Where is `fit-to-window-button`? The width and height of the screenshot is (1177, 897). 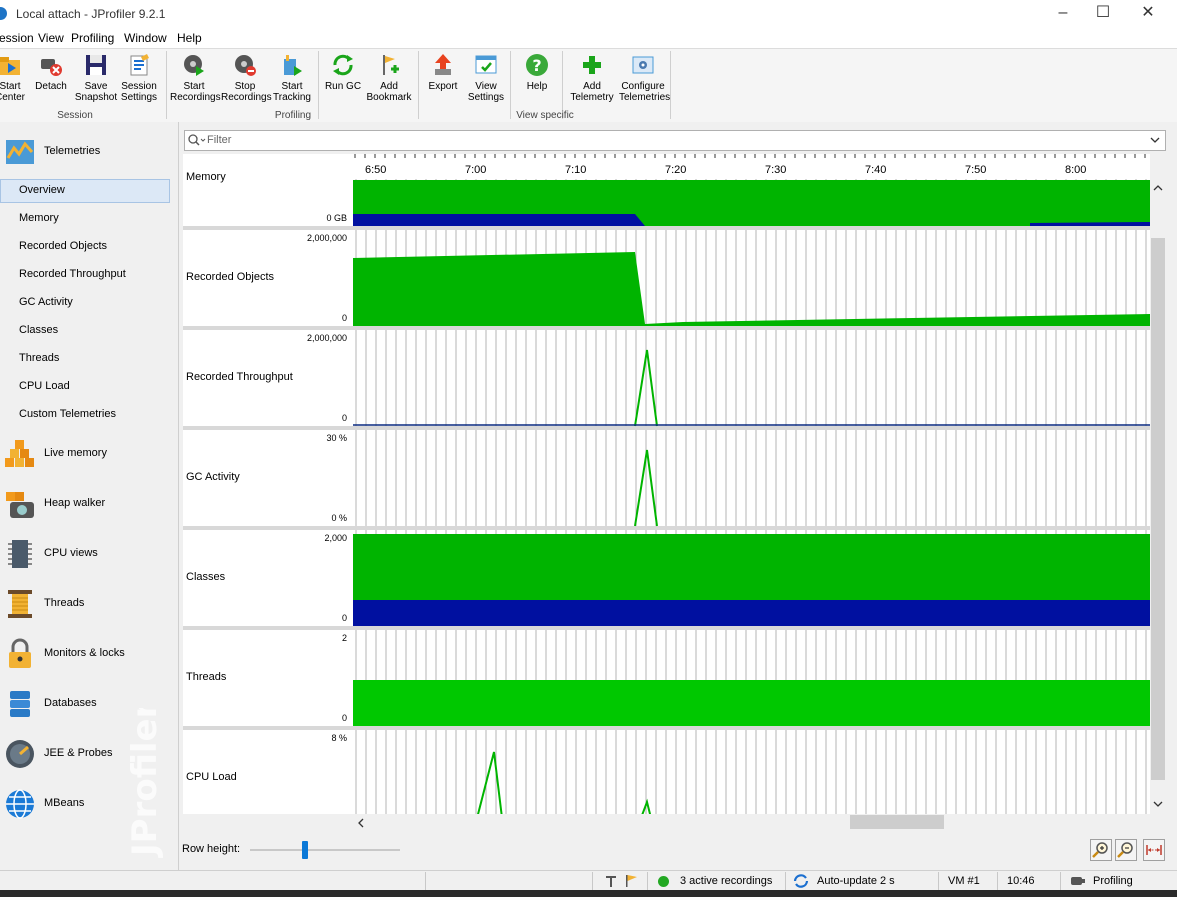 fit-to-window-button is located at coordinates (1154, 850).